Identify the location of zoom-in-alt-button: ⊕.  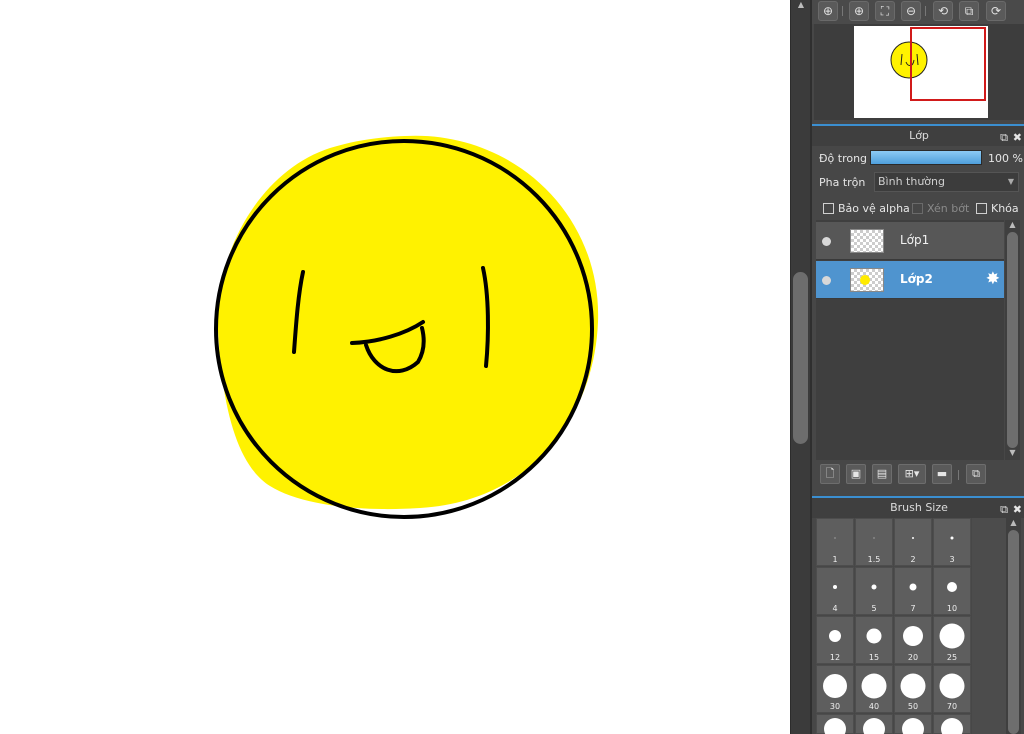
(859, 11).